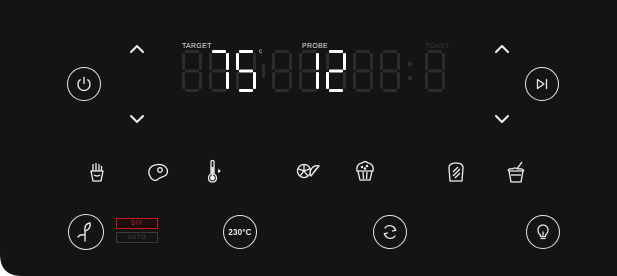  I want to click on light-button, so click(543, 232).